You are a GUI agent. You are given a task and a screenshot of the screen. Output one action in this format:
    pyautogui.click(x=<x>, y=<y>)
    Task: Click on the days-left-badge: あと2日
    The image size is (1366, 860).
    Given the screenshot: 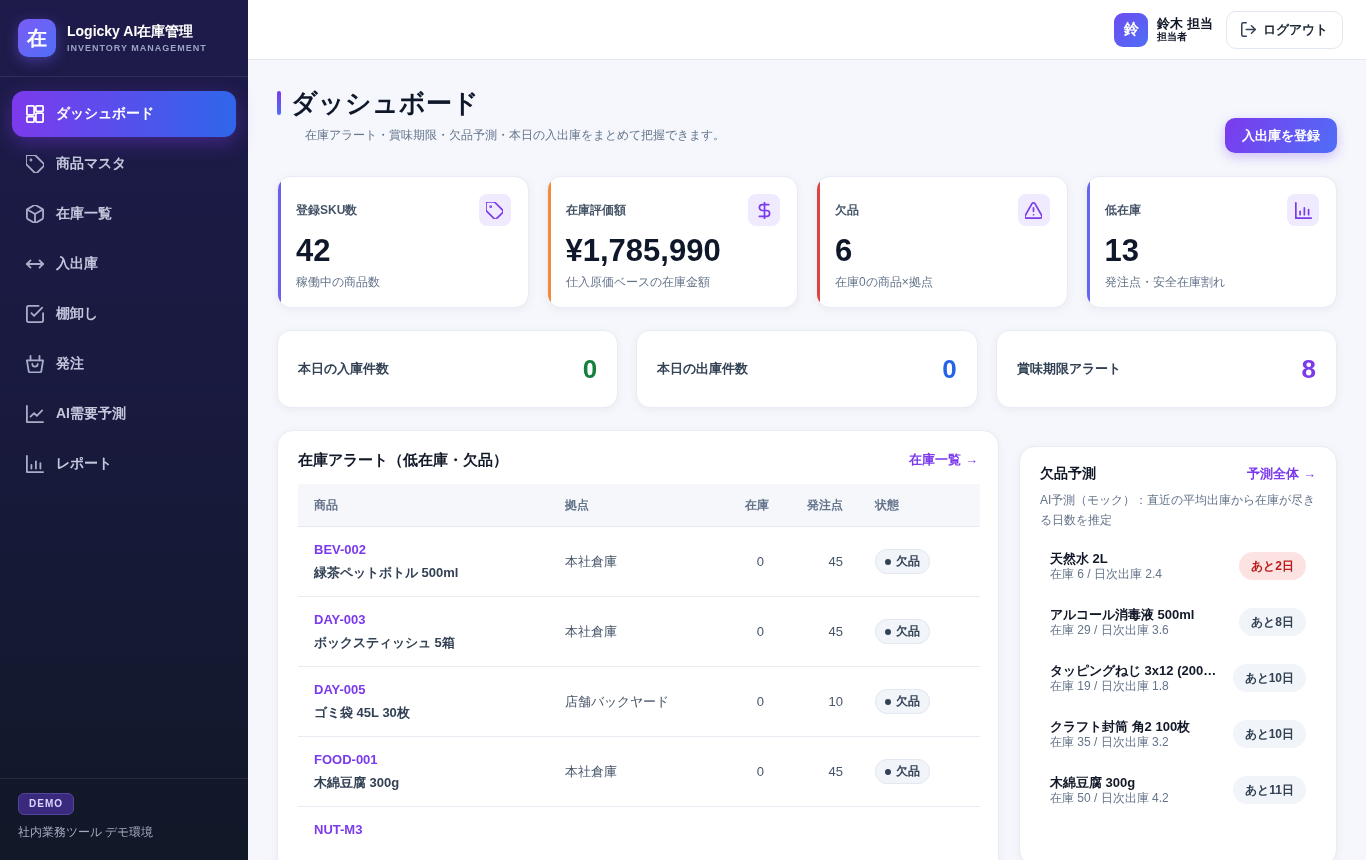 What is the action you would take?
    pyautogui.click(x=1272, y=566)
    